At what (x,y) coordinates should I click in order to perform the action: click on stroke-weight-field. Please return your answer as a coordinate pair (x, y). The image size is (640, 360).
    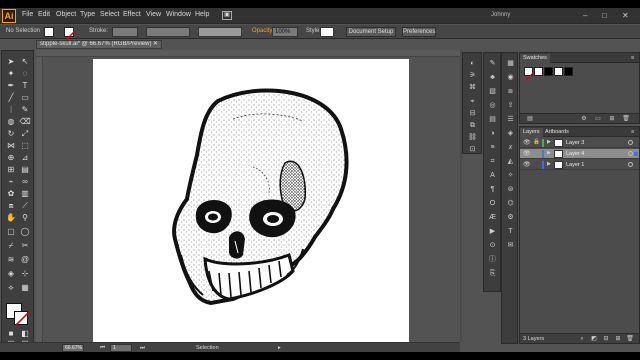
    Looking at the image, I should click on (125, 32).